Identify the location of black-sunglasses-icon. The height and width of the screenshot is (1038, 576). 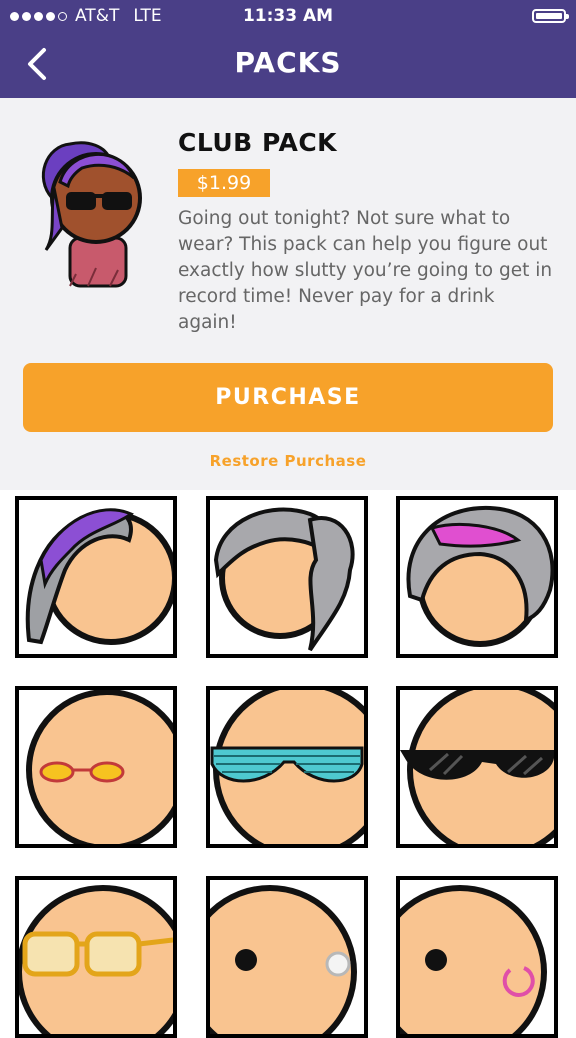
(477, 767).